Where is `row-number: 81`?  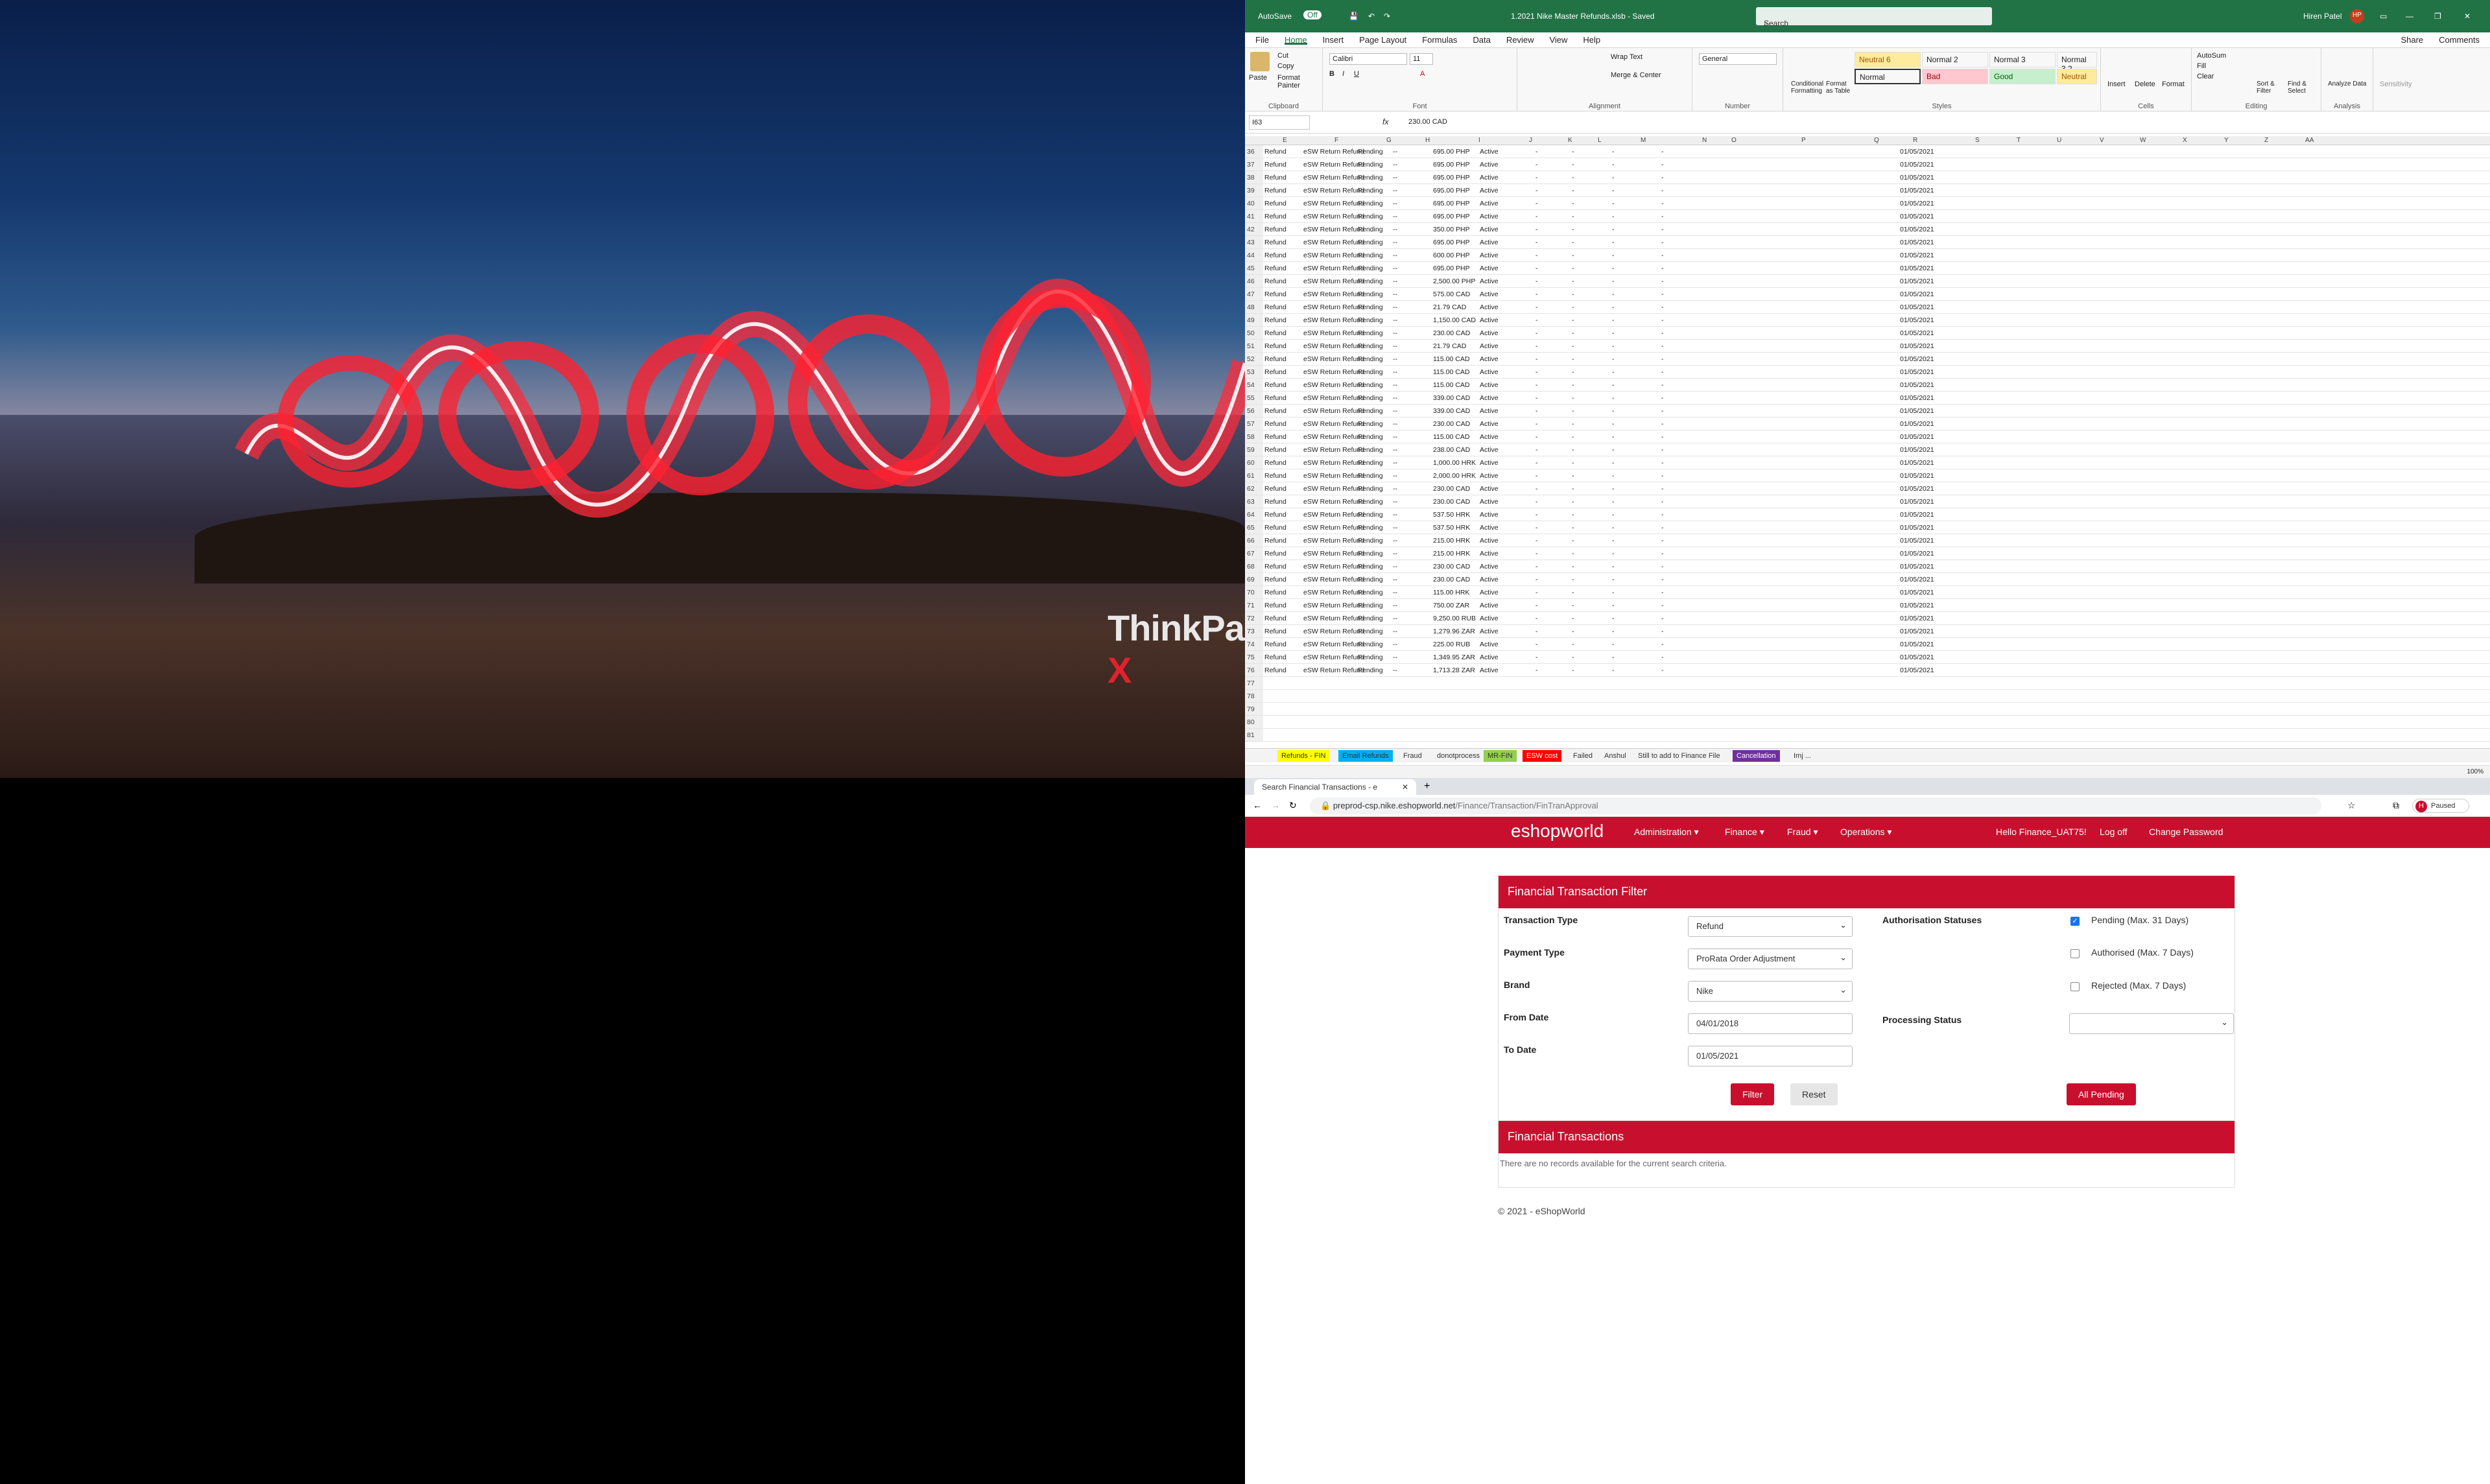 row-number: 81 is located at coordinates (1254, 735).